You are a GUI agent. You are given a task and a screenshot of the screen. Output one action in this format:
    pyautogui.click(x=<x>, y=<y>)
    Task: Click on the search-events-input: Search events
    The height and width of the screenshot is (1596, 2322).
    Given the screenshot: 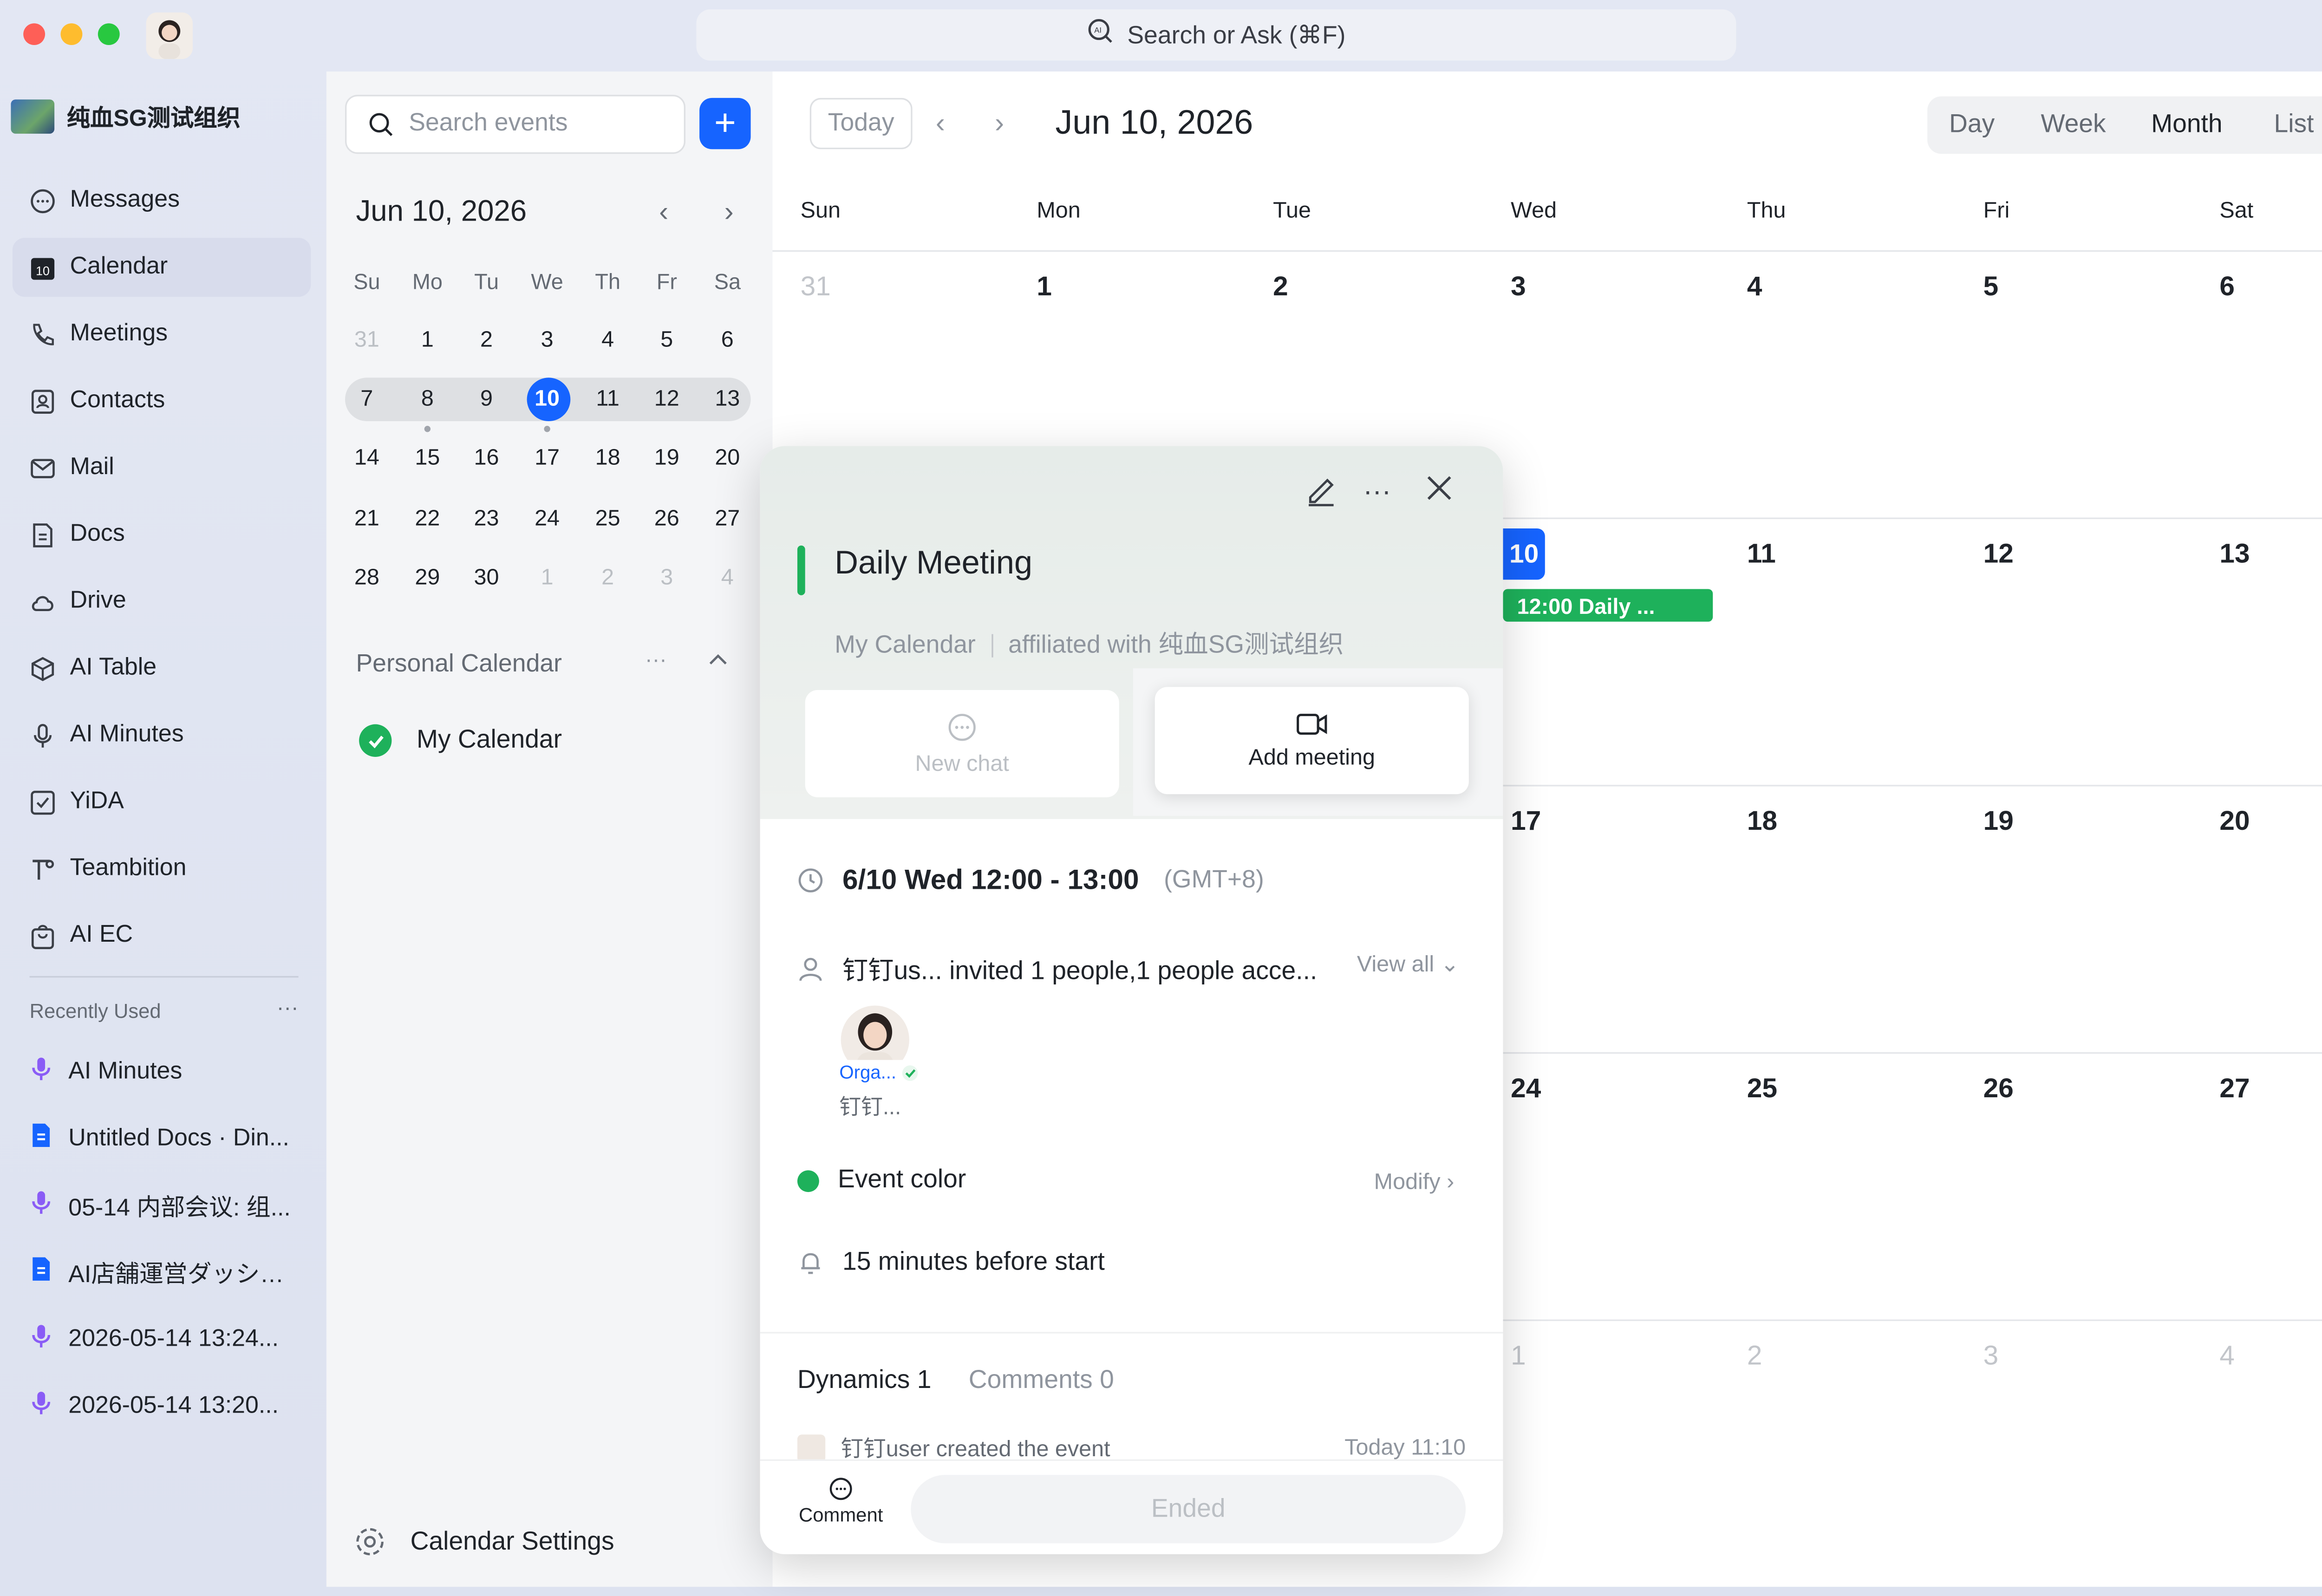 What is the action you would take?
    pyautogui.click(x=515, y=124)
    